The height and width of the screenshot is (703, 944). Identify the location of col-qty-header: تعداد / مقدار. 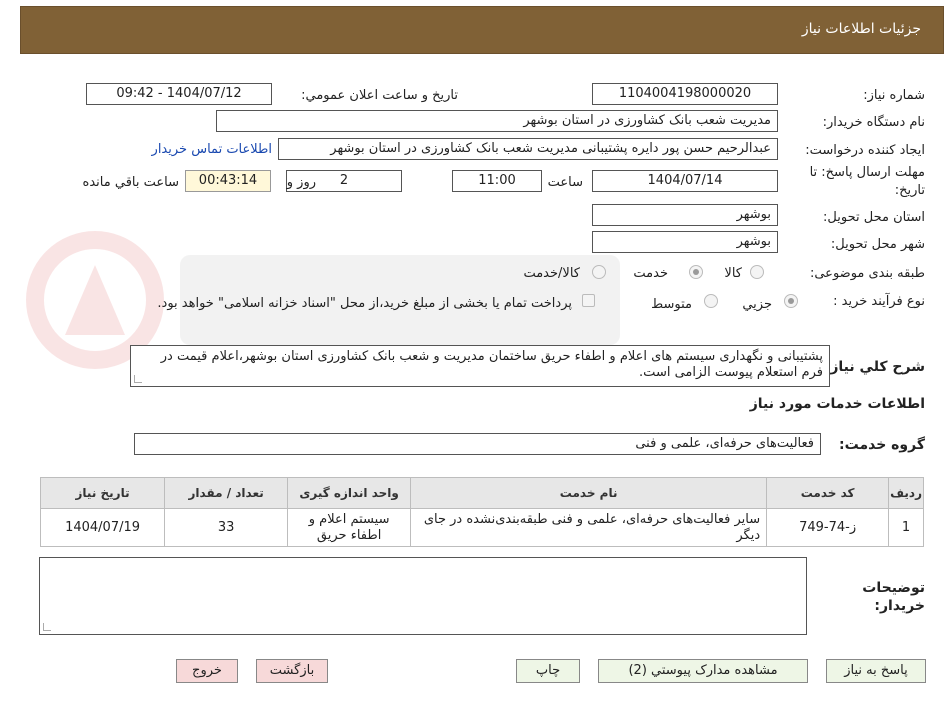
(226, 493).